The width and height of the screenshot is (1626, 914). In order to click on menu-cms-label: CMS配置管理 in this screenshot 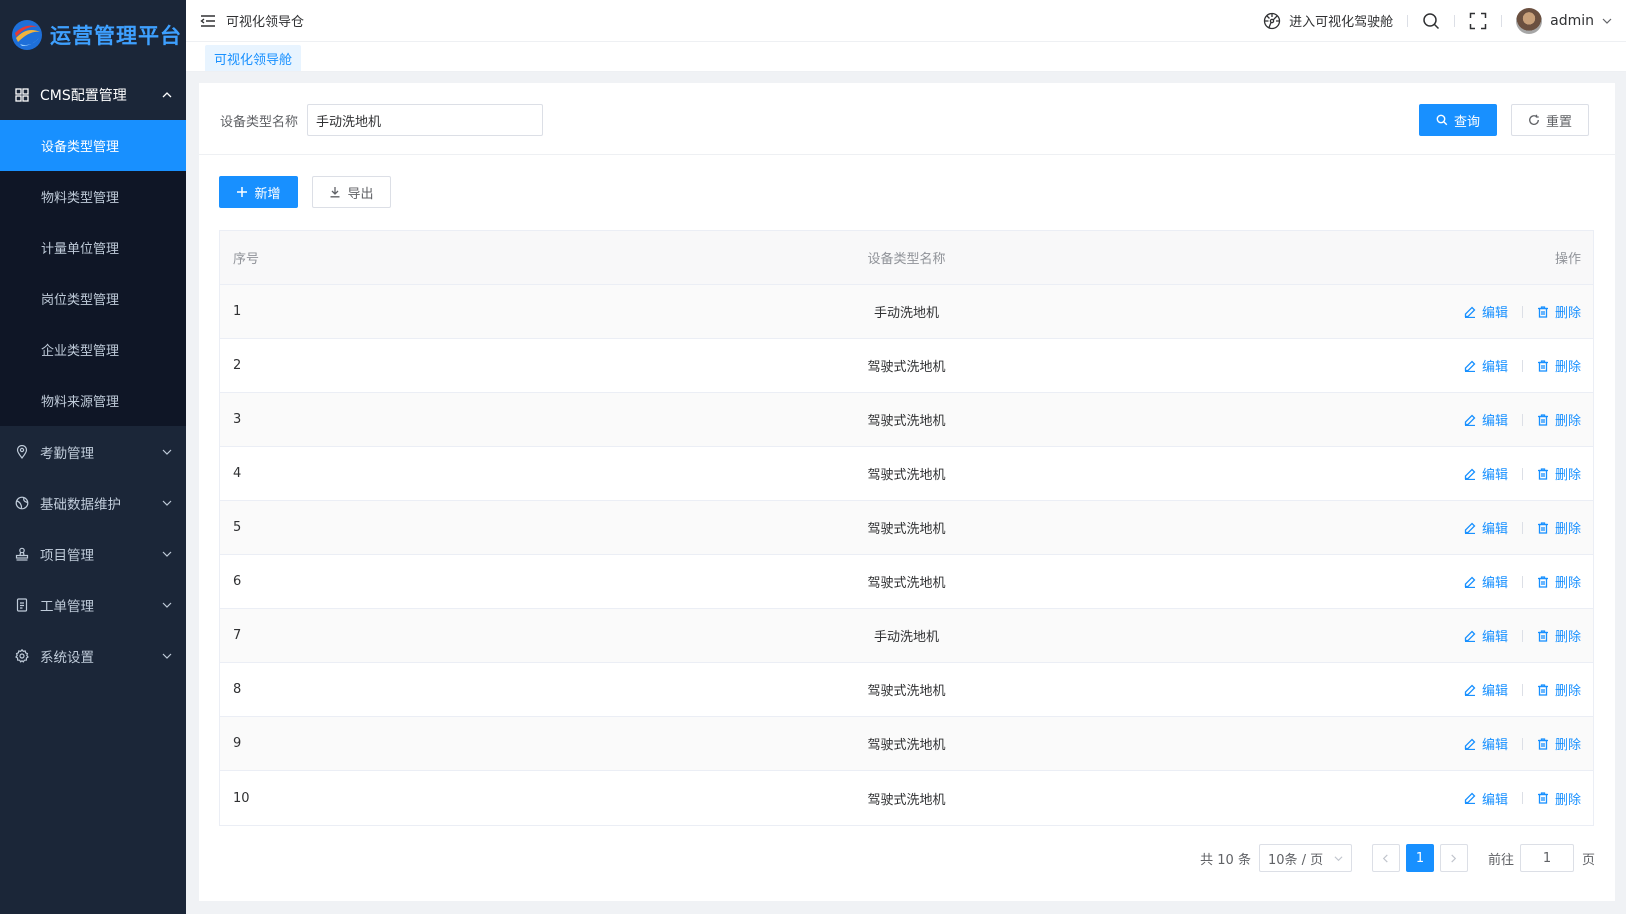, I will do `click(83, 95)`.